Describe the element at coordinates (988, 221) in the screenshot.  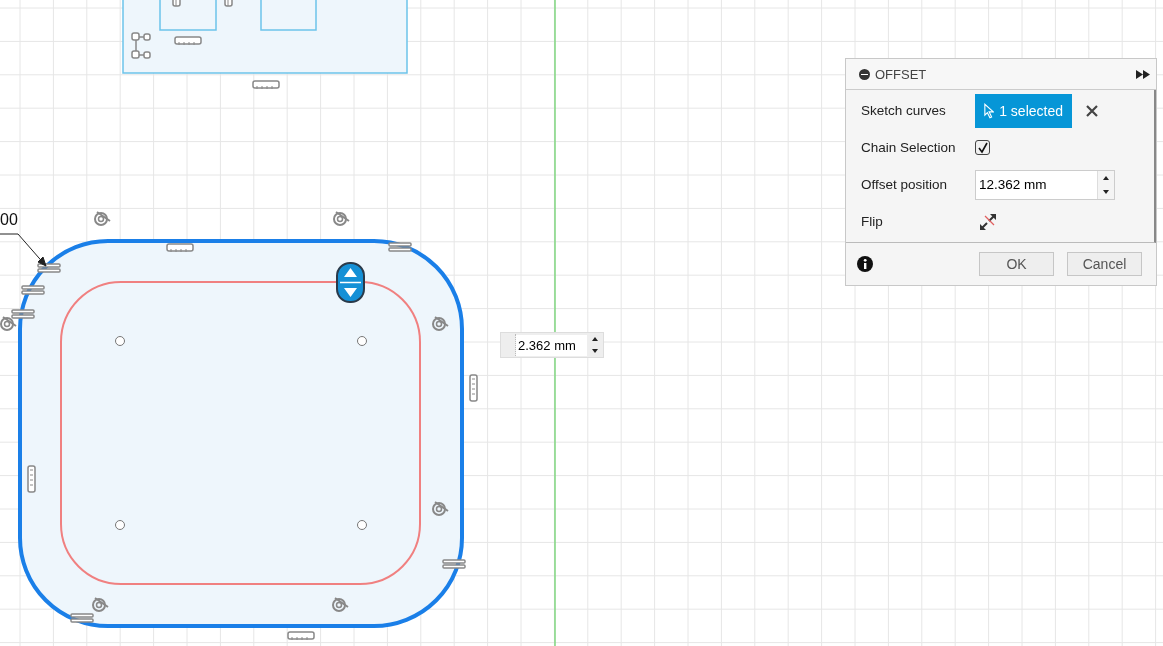
I see `flip-icon` at that location.